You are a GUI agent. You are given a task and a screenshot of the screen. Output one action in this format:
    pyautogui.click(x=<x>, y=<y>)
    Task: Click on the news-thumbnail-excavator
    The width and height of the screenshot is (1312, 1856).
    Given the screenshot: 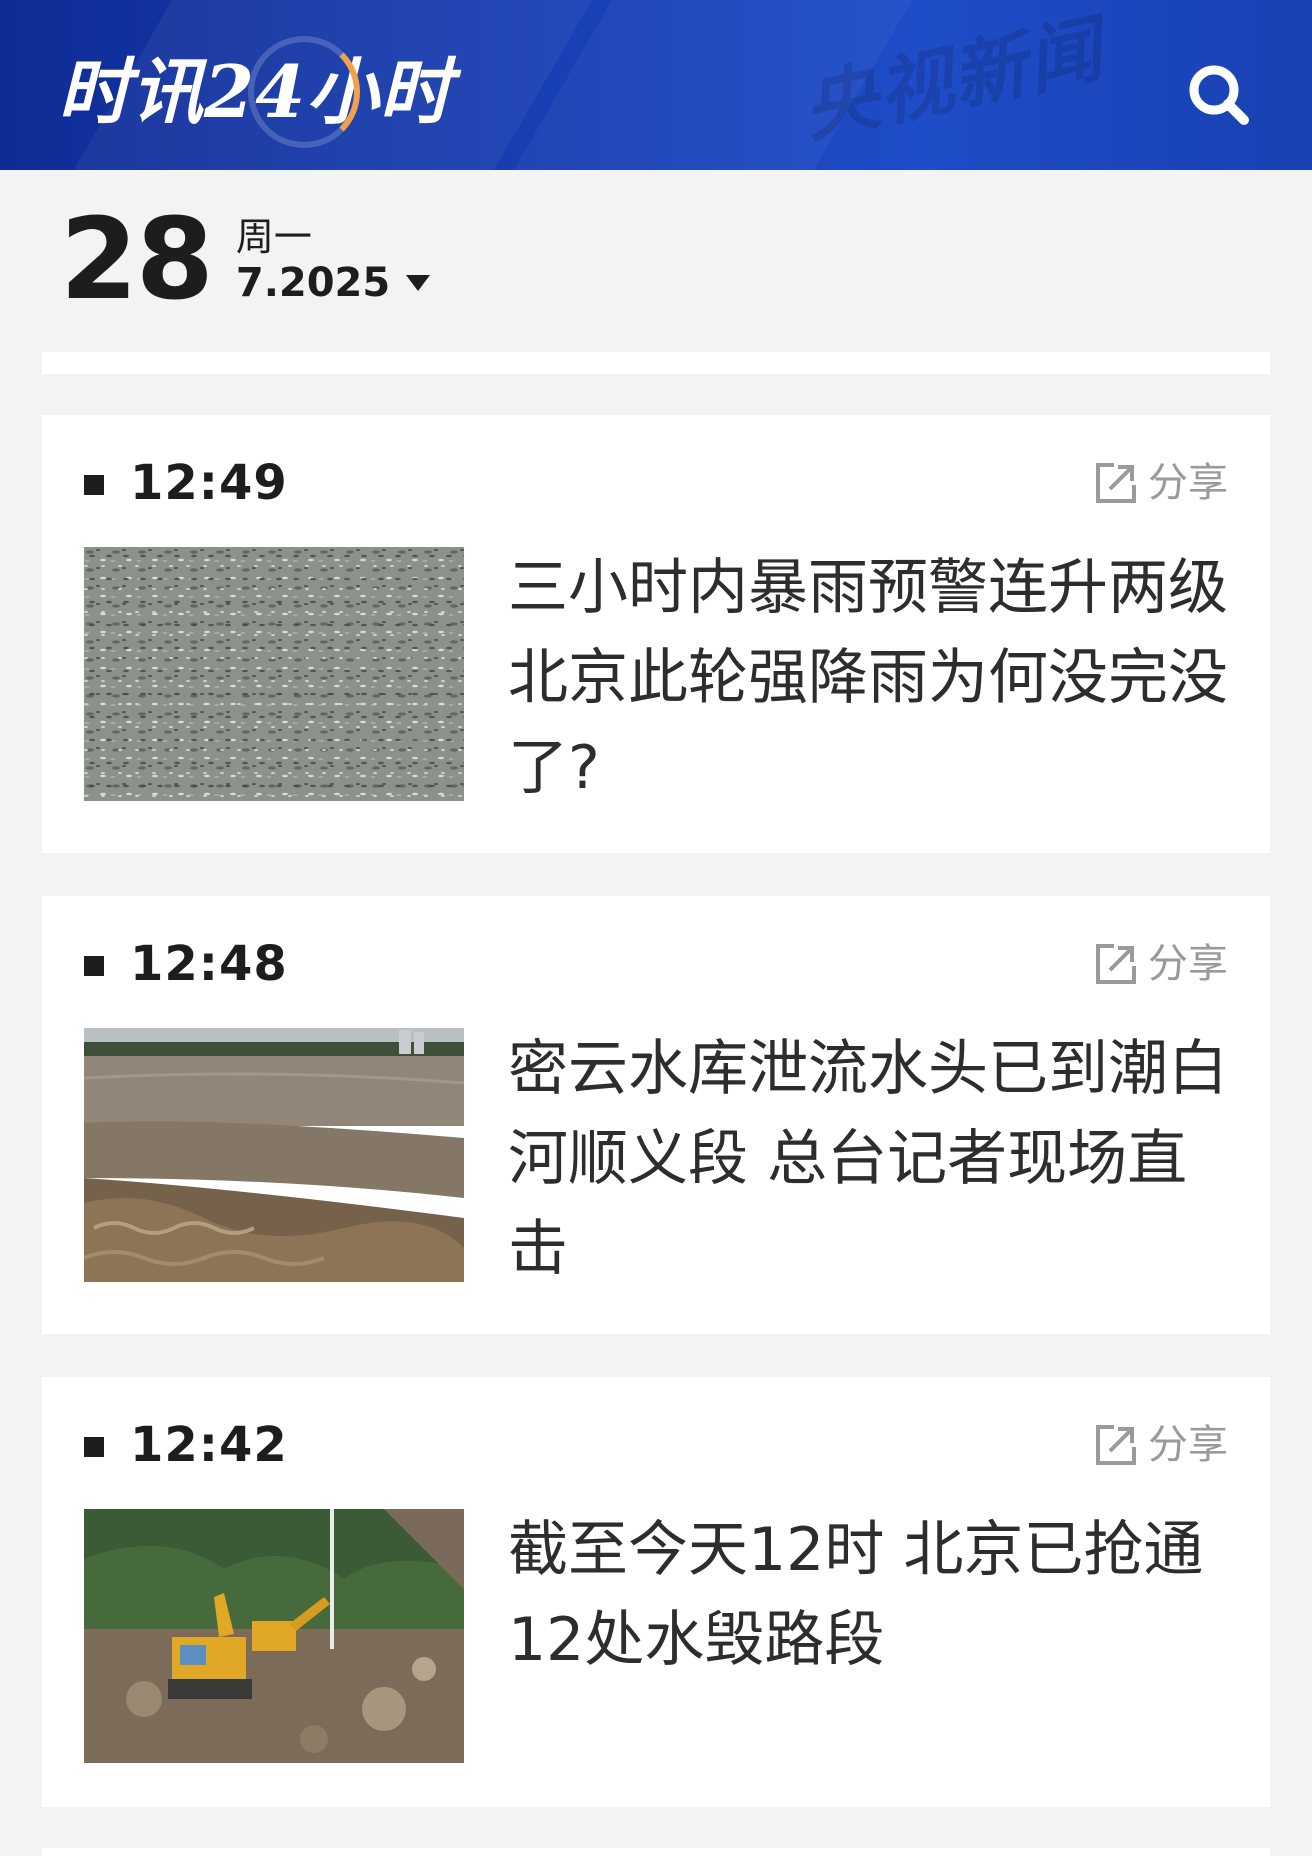 What is the action you would take?
    pyautogui.click(x=274, y=1636)
    